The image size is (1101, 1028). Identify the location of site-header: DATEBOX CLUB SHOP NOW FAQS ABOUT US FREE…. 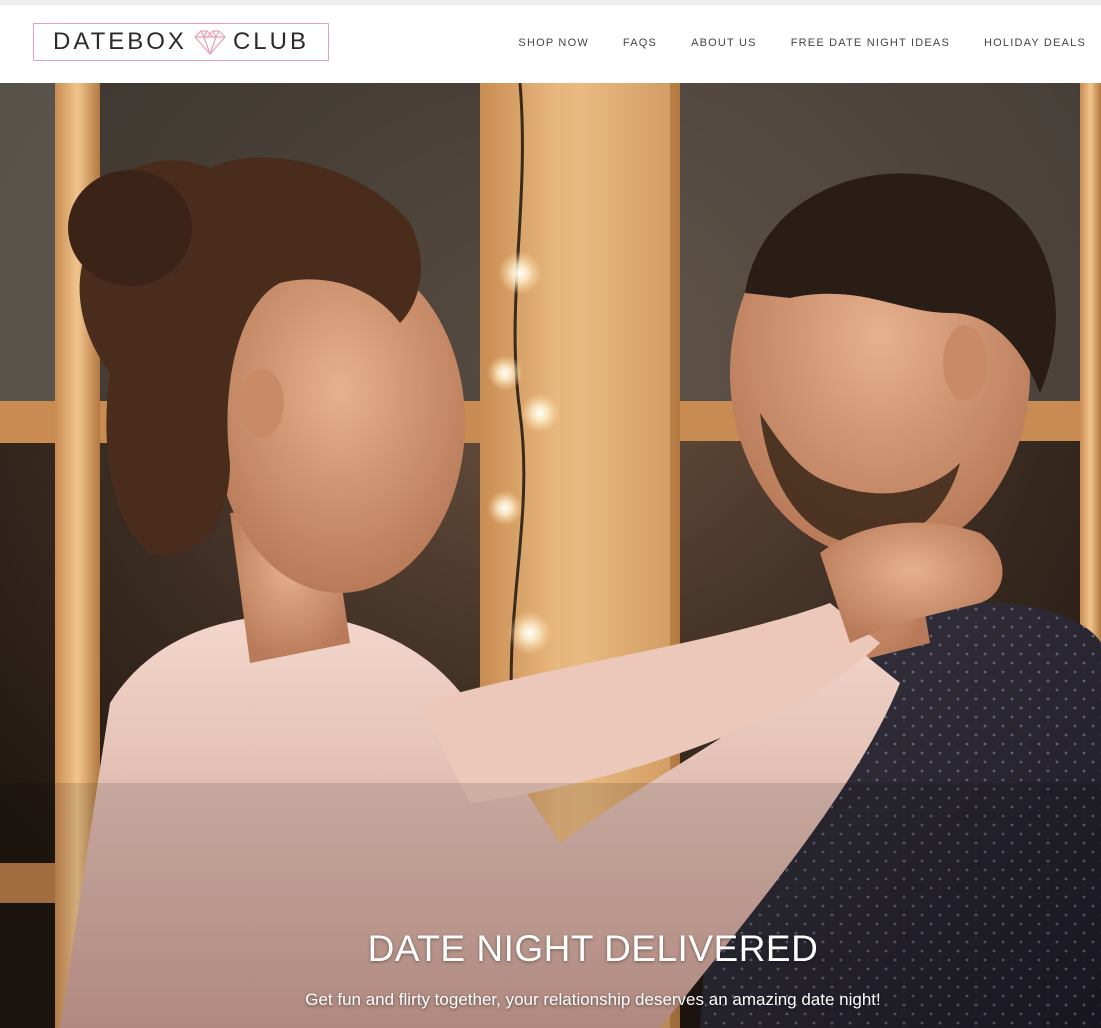
(550, 44).